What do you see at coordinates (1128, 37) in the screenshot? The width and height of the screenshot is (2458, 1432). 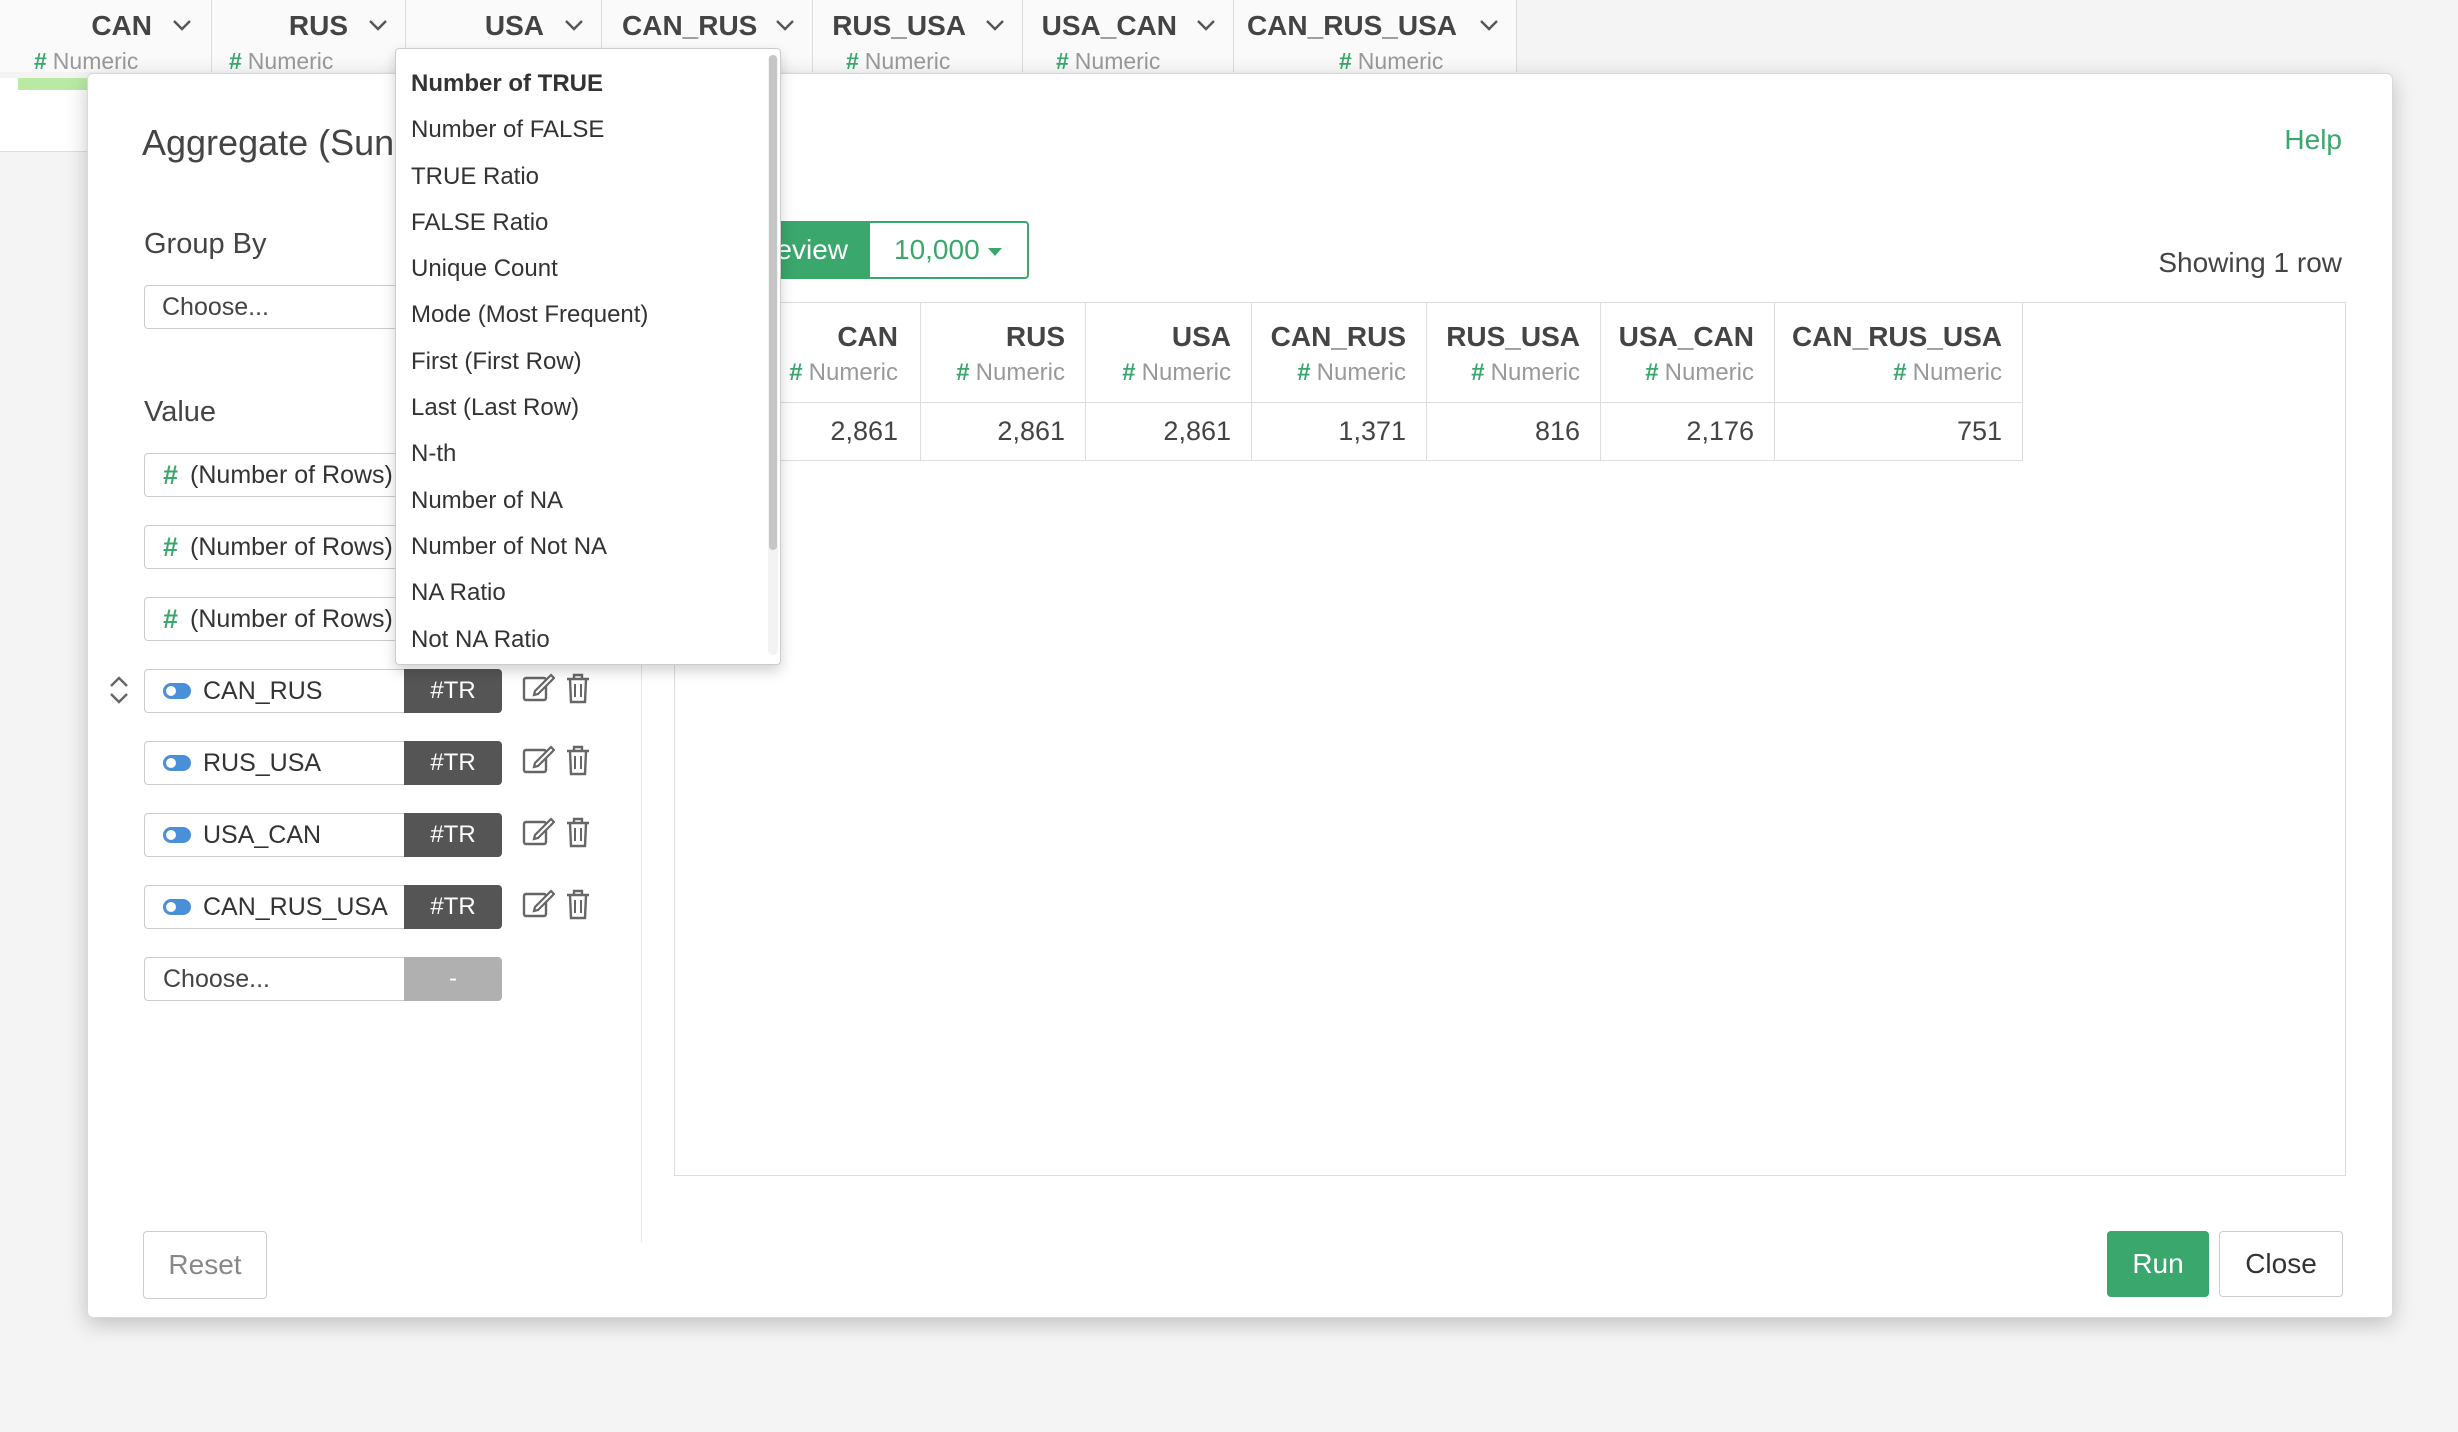 I see `bg-column-usa-can: USA_CAN # Numeric` at bounding box center [1128, 37].